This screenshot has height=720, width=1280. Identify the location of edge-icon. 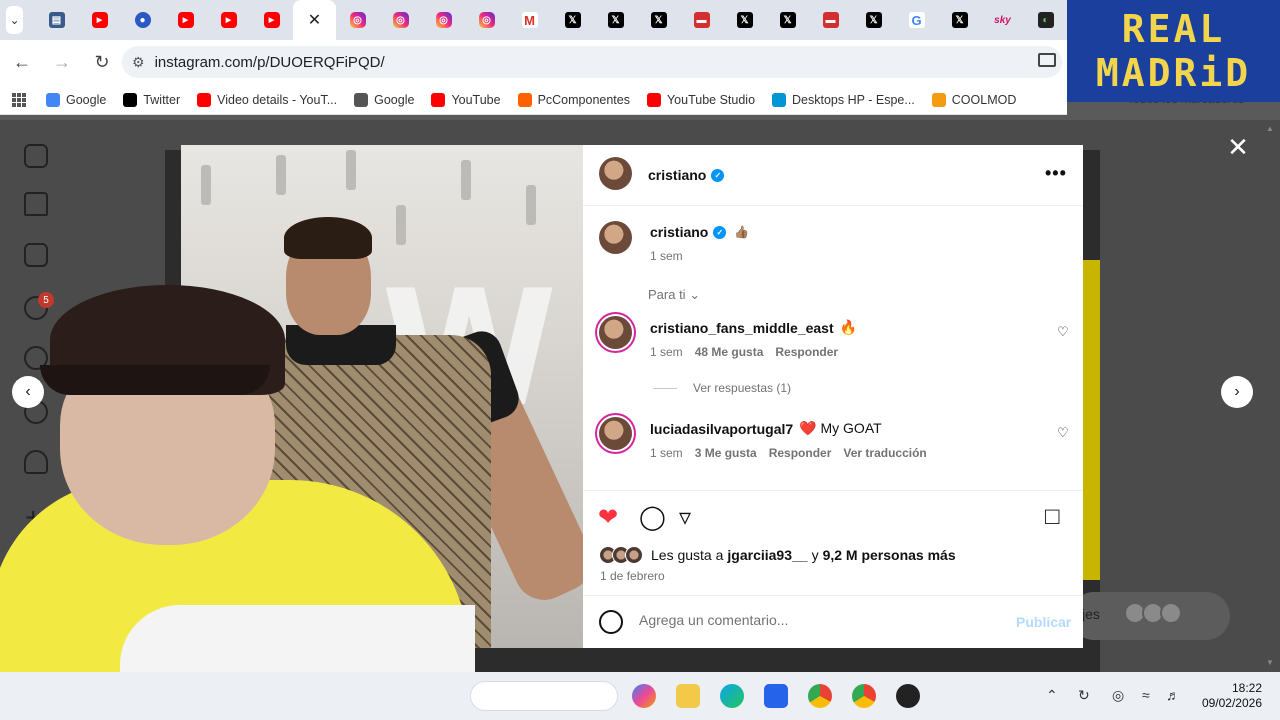
(732, 696).